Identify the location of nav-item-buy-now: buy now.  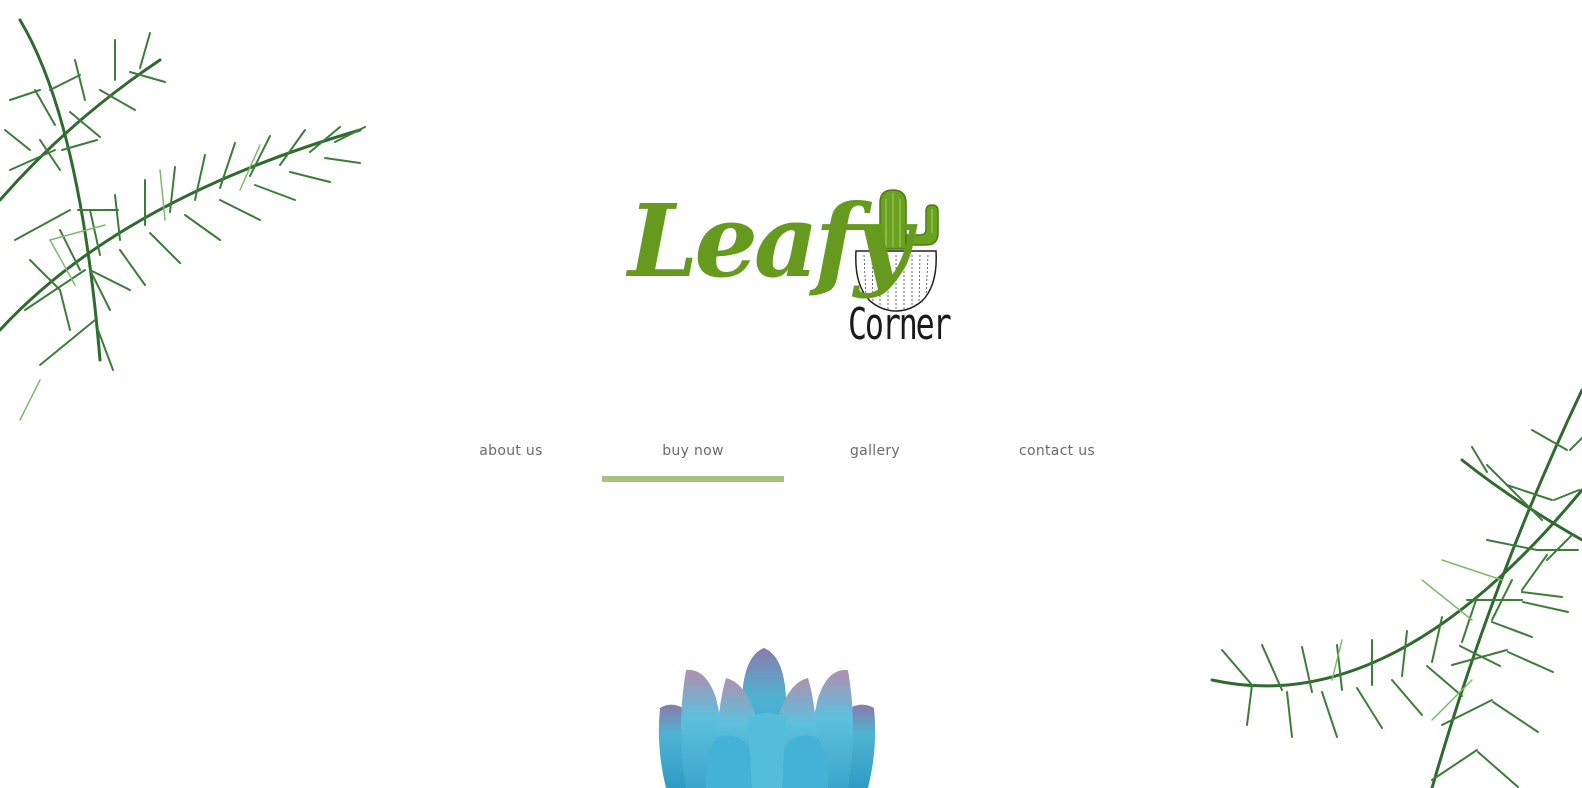
(693, 458).